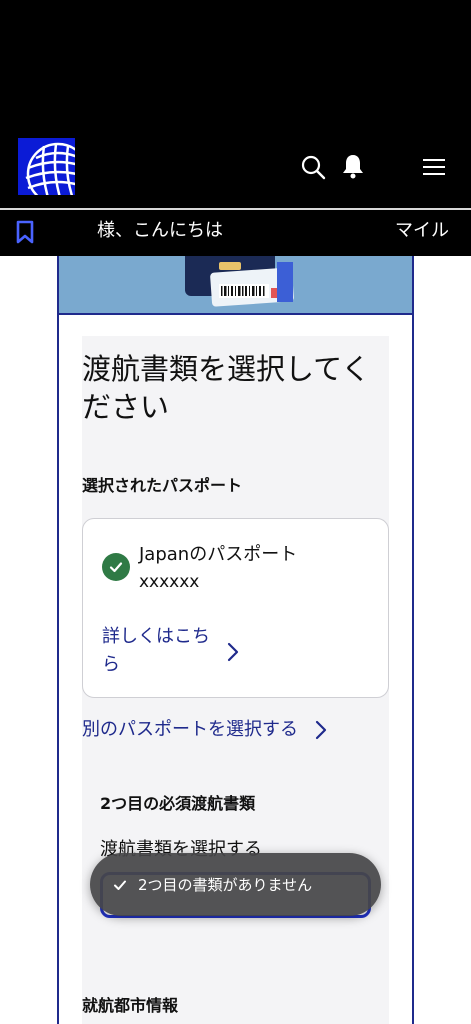 The image size is (471, 1024). I want to click on menu-button, so click(434, 167).